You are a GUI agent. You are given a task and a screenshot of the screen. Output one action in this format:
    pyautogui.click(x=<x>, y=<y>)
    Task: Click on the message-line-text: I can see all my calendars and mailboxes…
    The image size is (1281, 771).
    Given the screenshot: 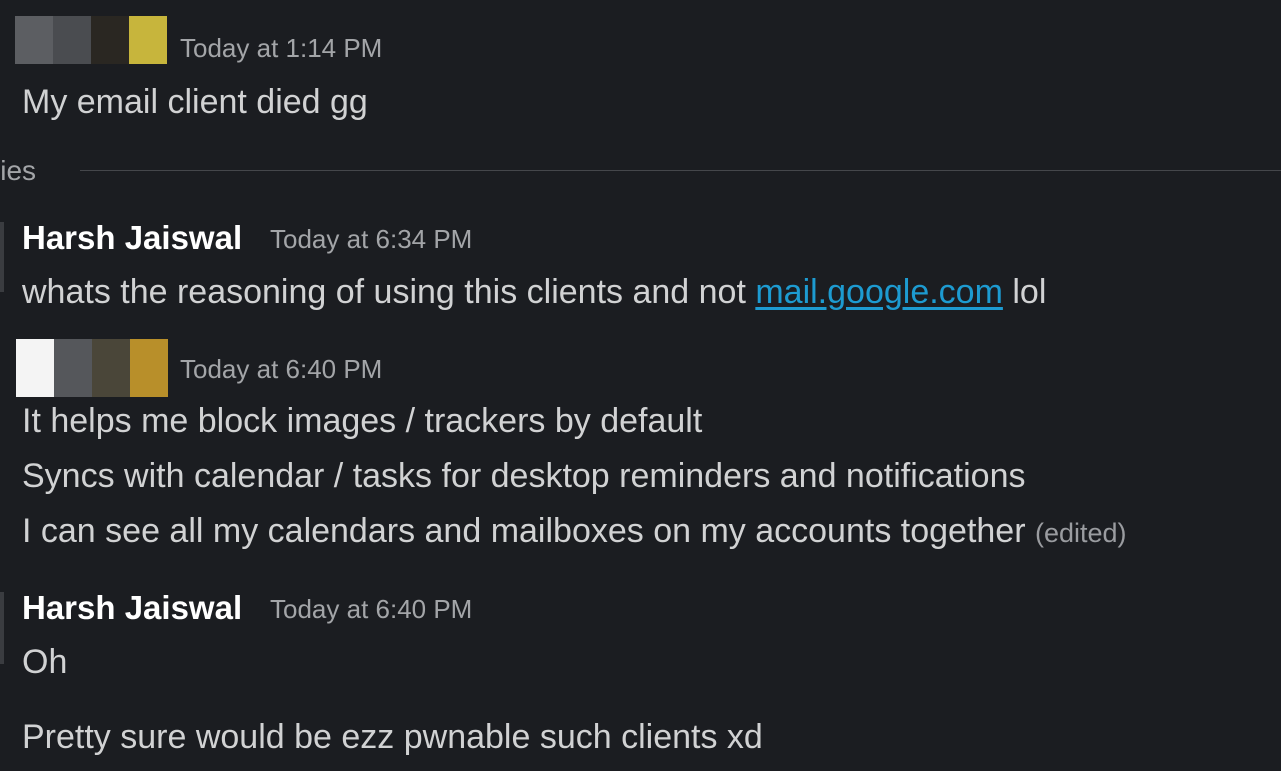 What is the action you would take?
    pyautogui.click(x=524, y=531)
    